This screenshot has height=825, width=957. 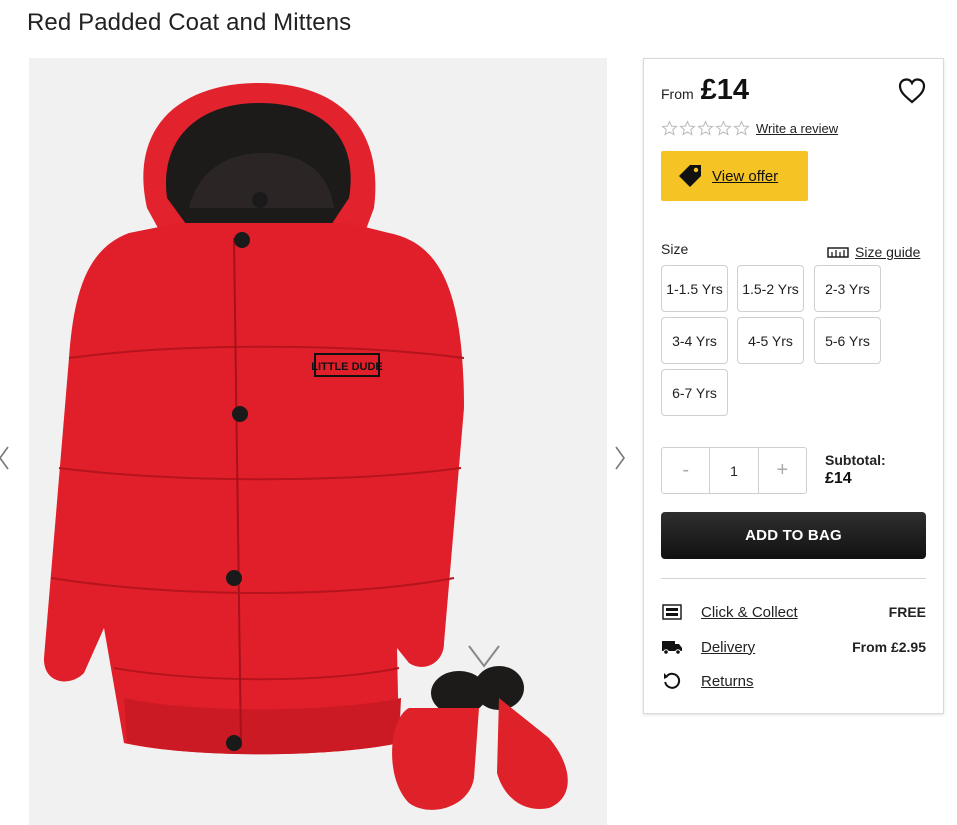 What do you see at coordinates (694, 392) in the screenshot?
I see `size-option: 6-7 Yrs` at bounding box center [694, 392].